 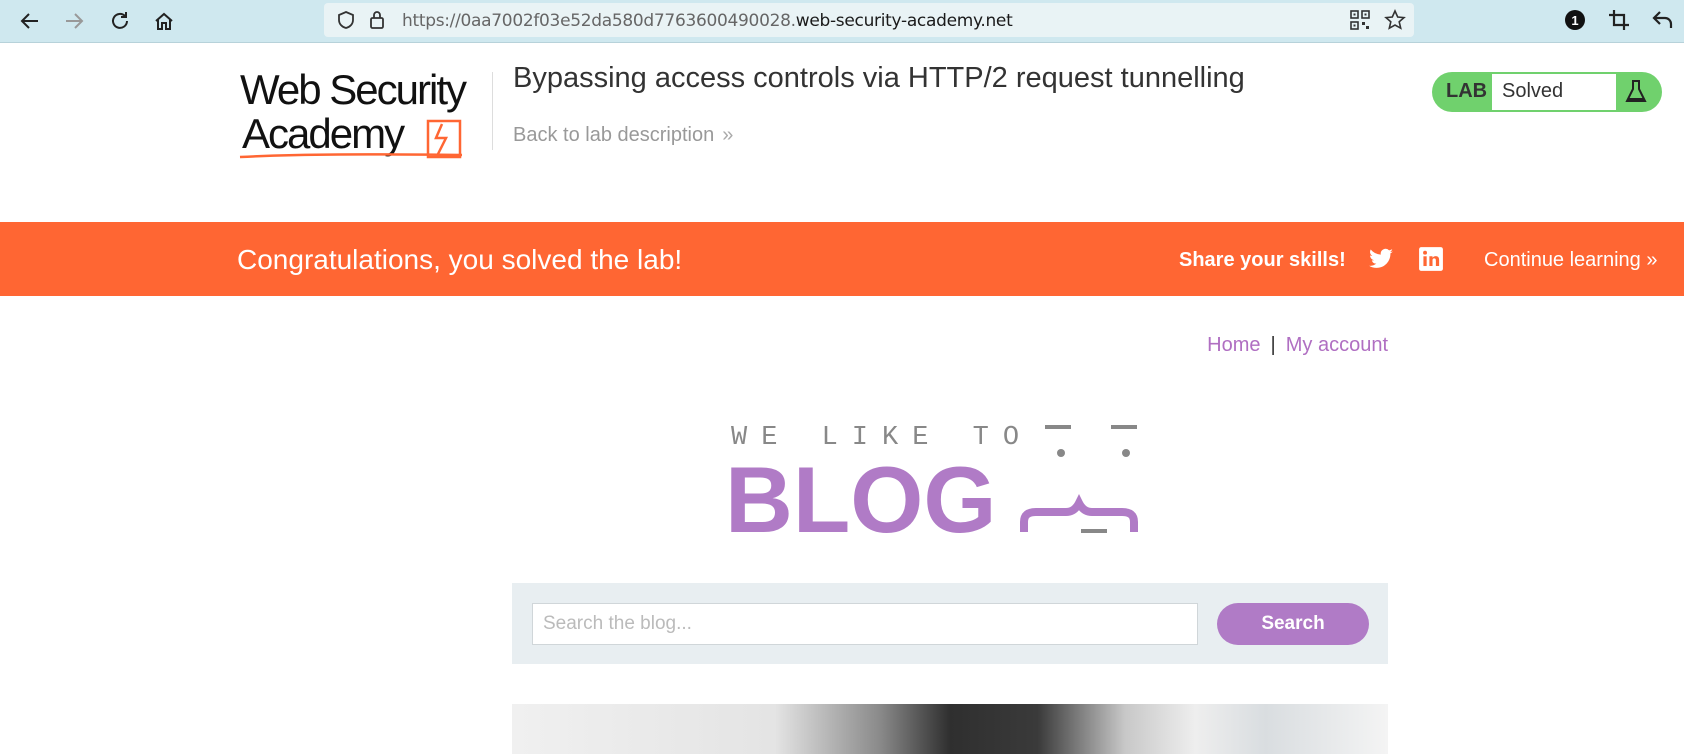 I want to click on lab-status-box: Solved, so click(x=1554, y=92).